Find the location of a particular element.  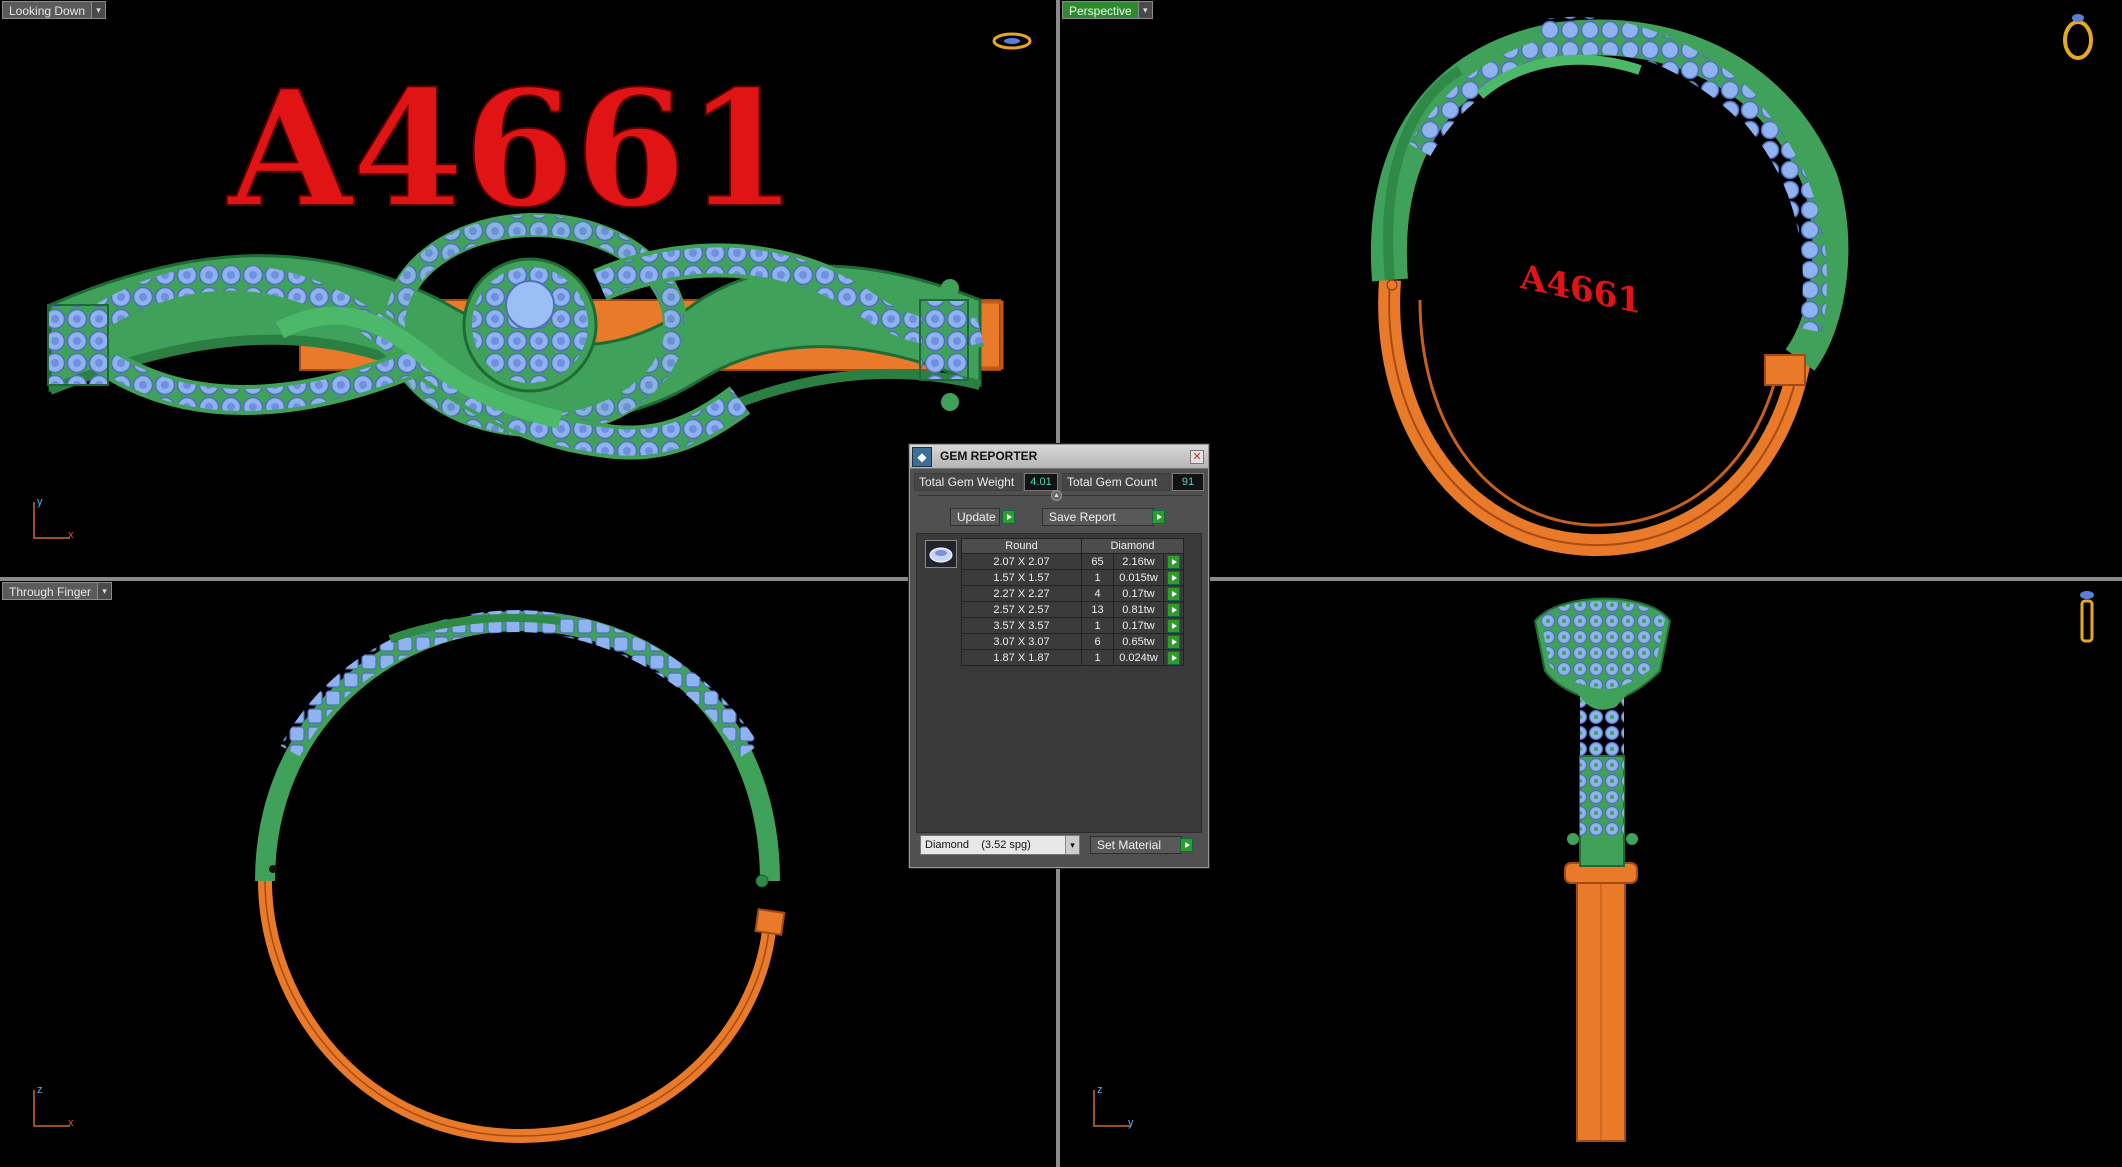

viewport-label-text: Through Finger is located at coordinates (50, 591).